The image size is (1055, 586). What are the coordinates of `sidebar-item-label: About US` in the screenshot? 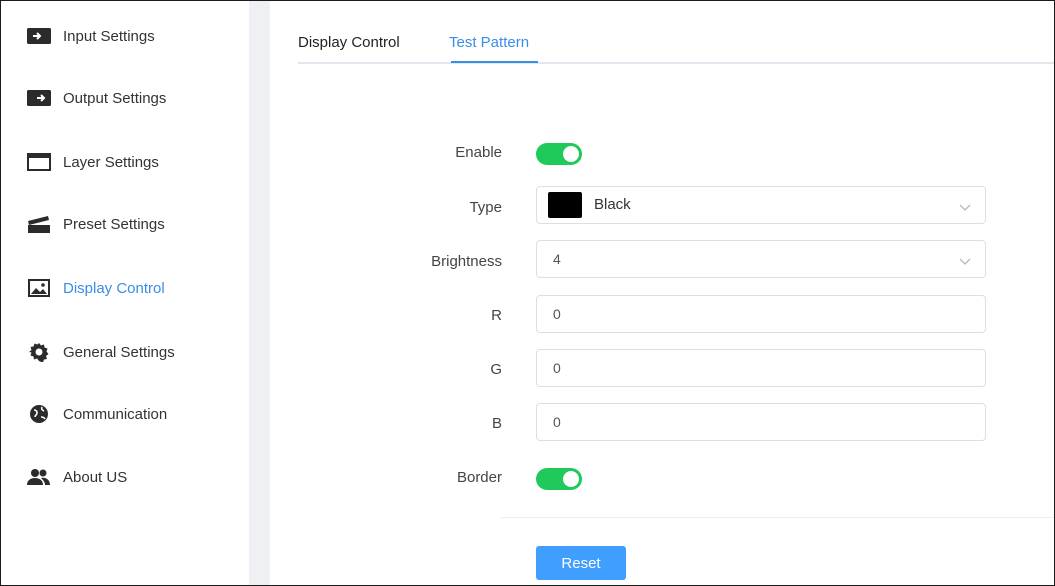 It's located at (95, 477).